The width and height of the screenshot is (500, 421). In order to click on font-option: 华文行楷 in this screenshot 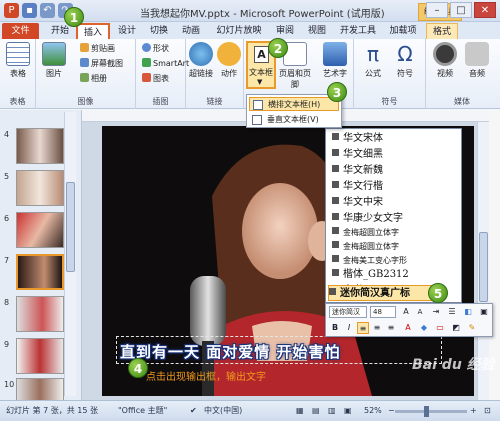, I will do `click(395, 187)`.